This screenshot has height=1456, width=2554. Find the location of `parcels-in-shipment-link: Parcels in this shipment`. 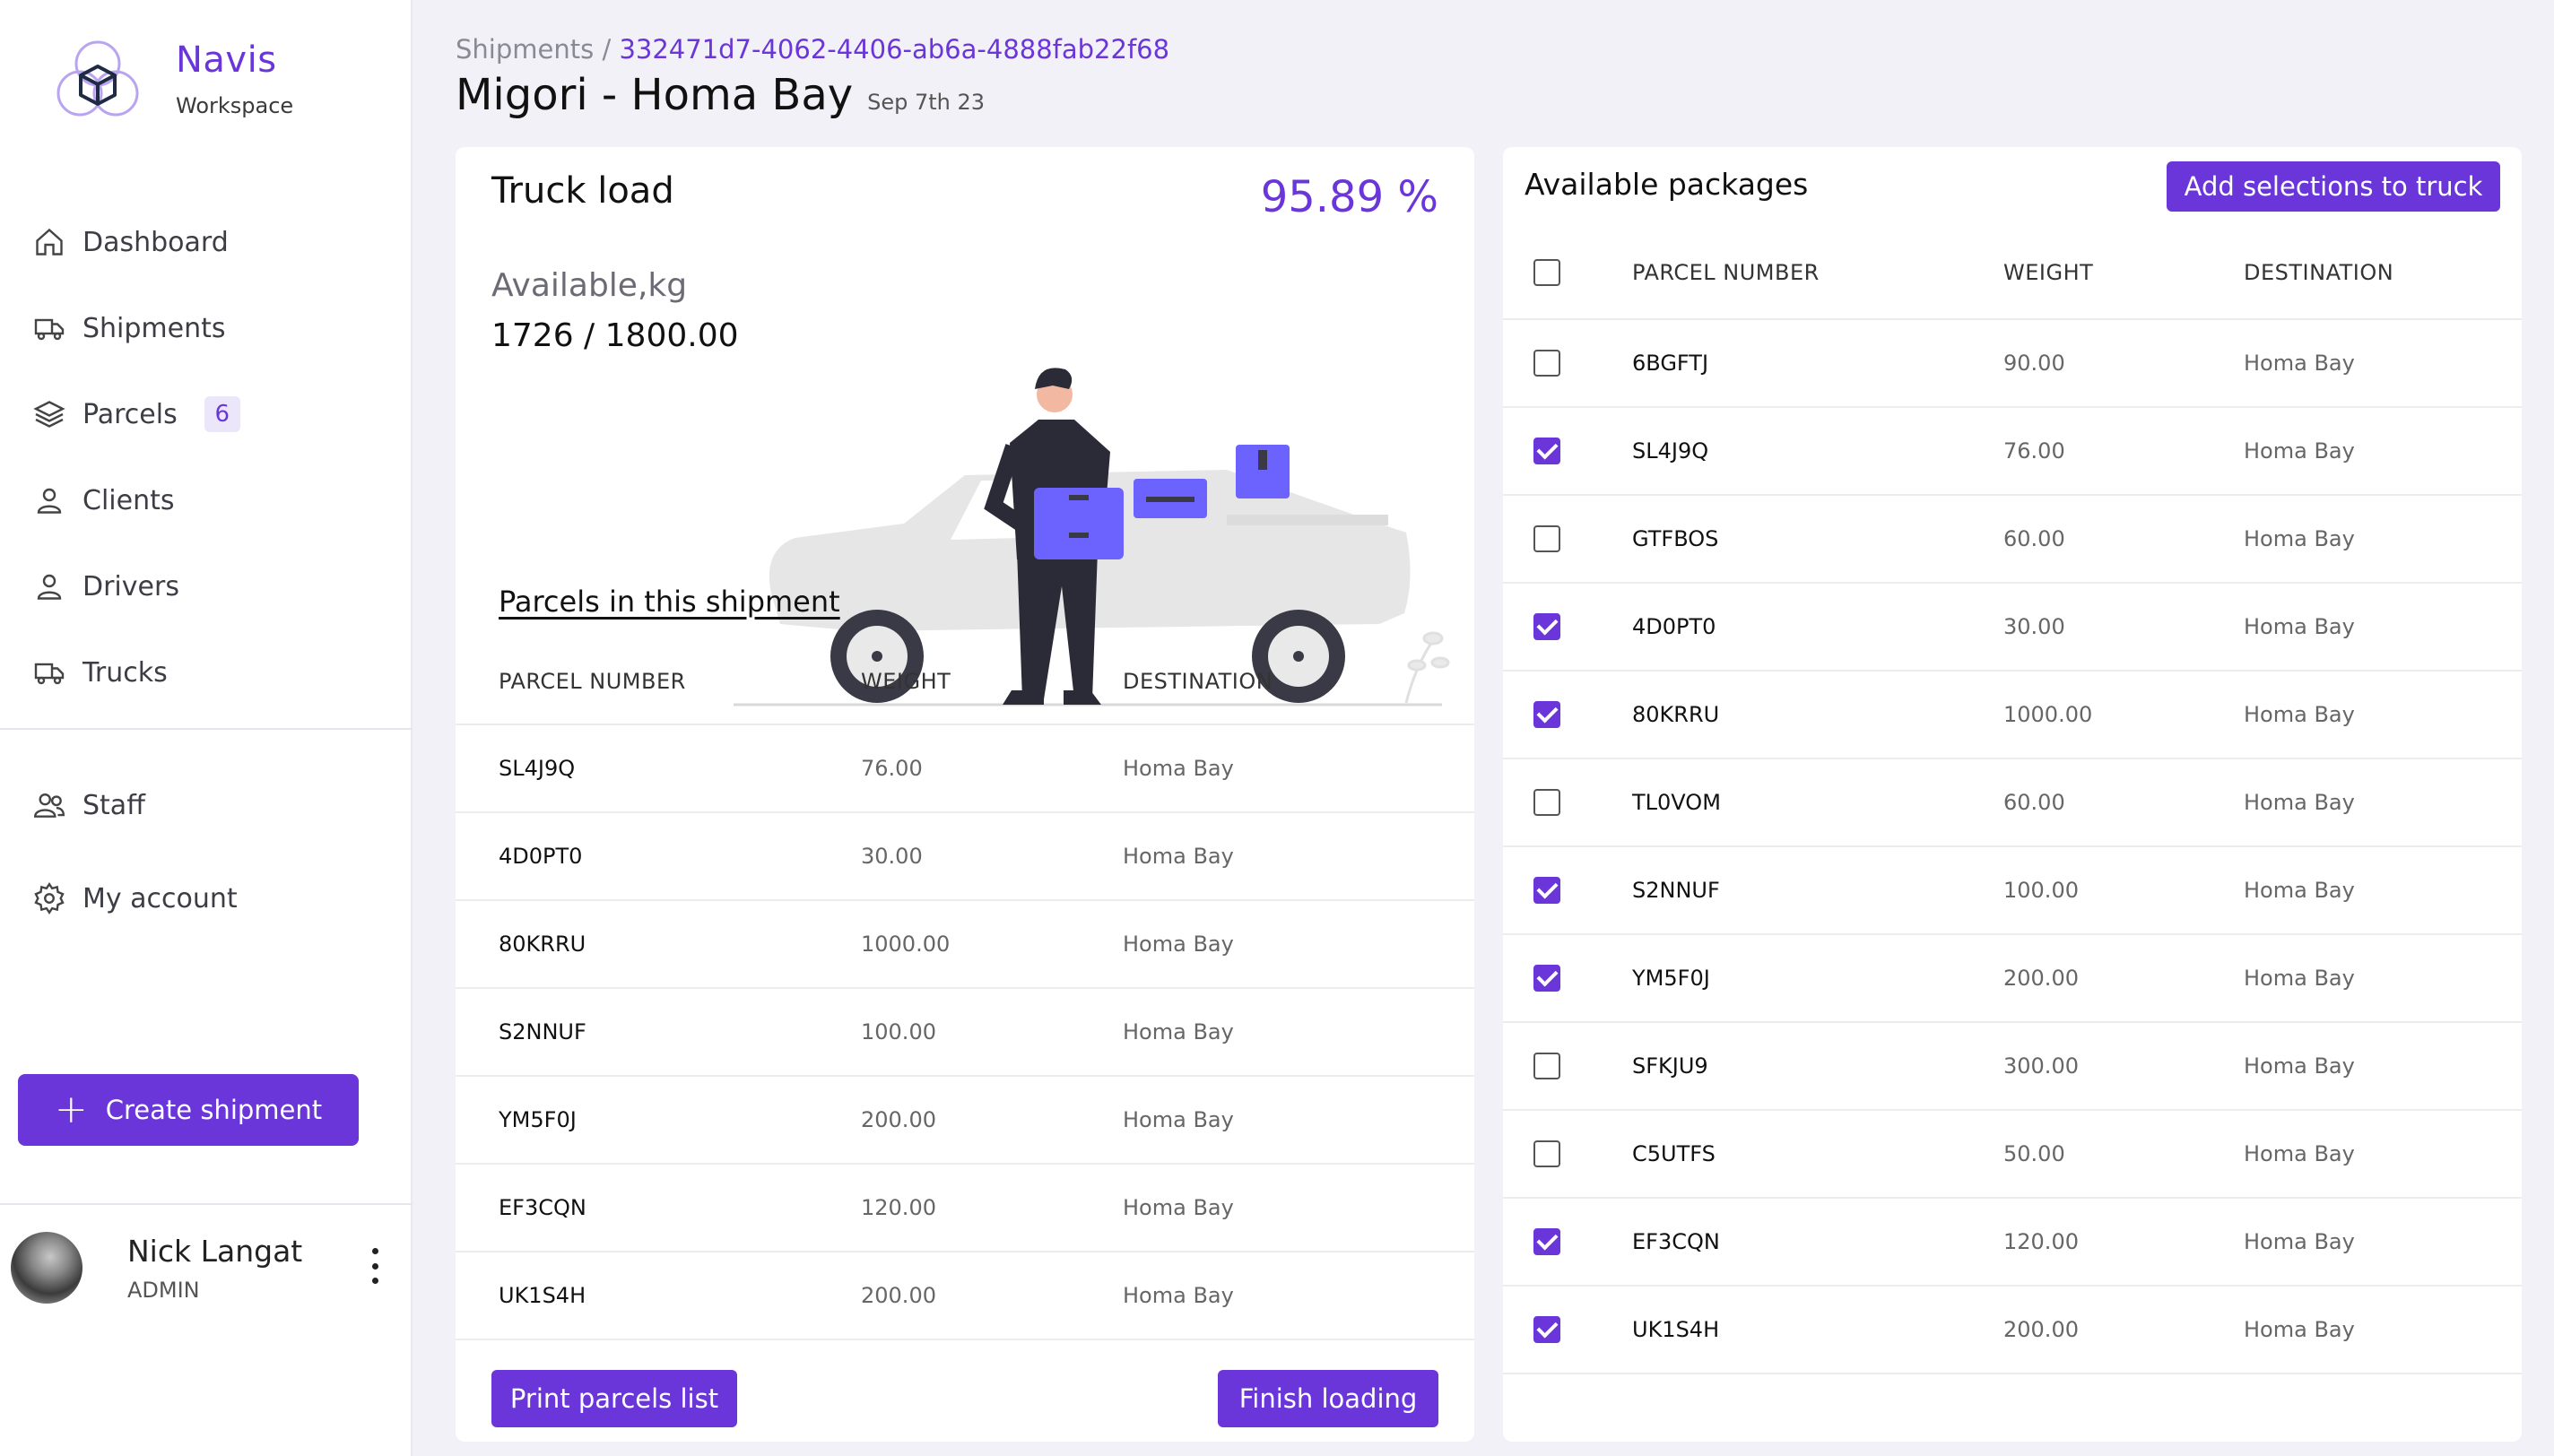

parcels-in-shipment-link: Parcels in this shipment is located at coordinates (669, 602).